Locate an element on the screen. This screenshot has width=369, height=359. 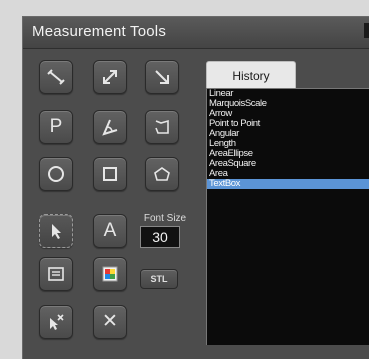
text-tool-label: A is located at coordinates (110, 230).